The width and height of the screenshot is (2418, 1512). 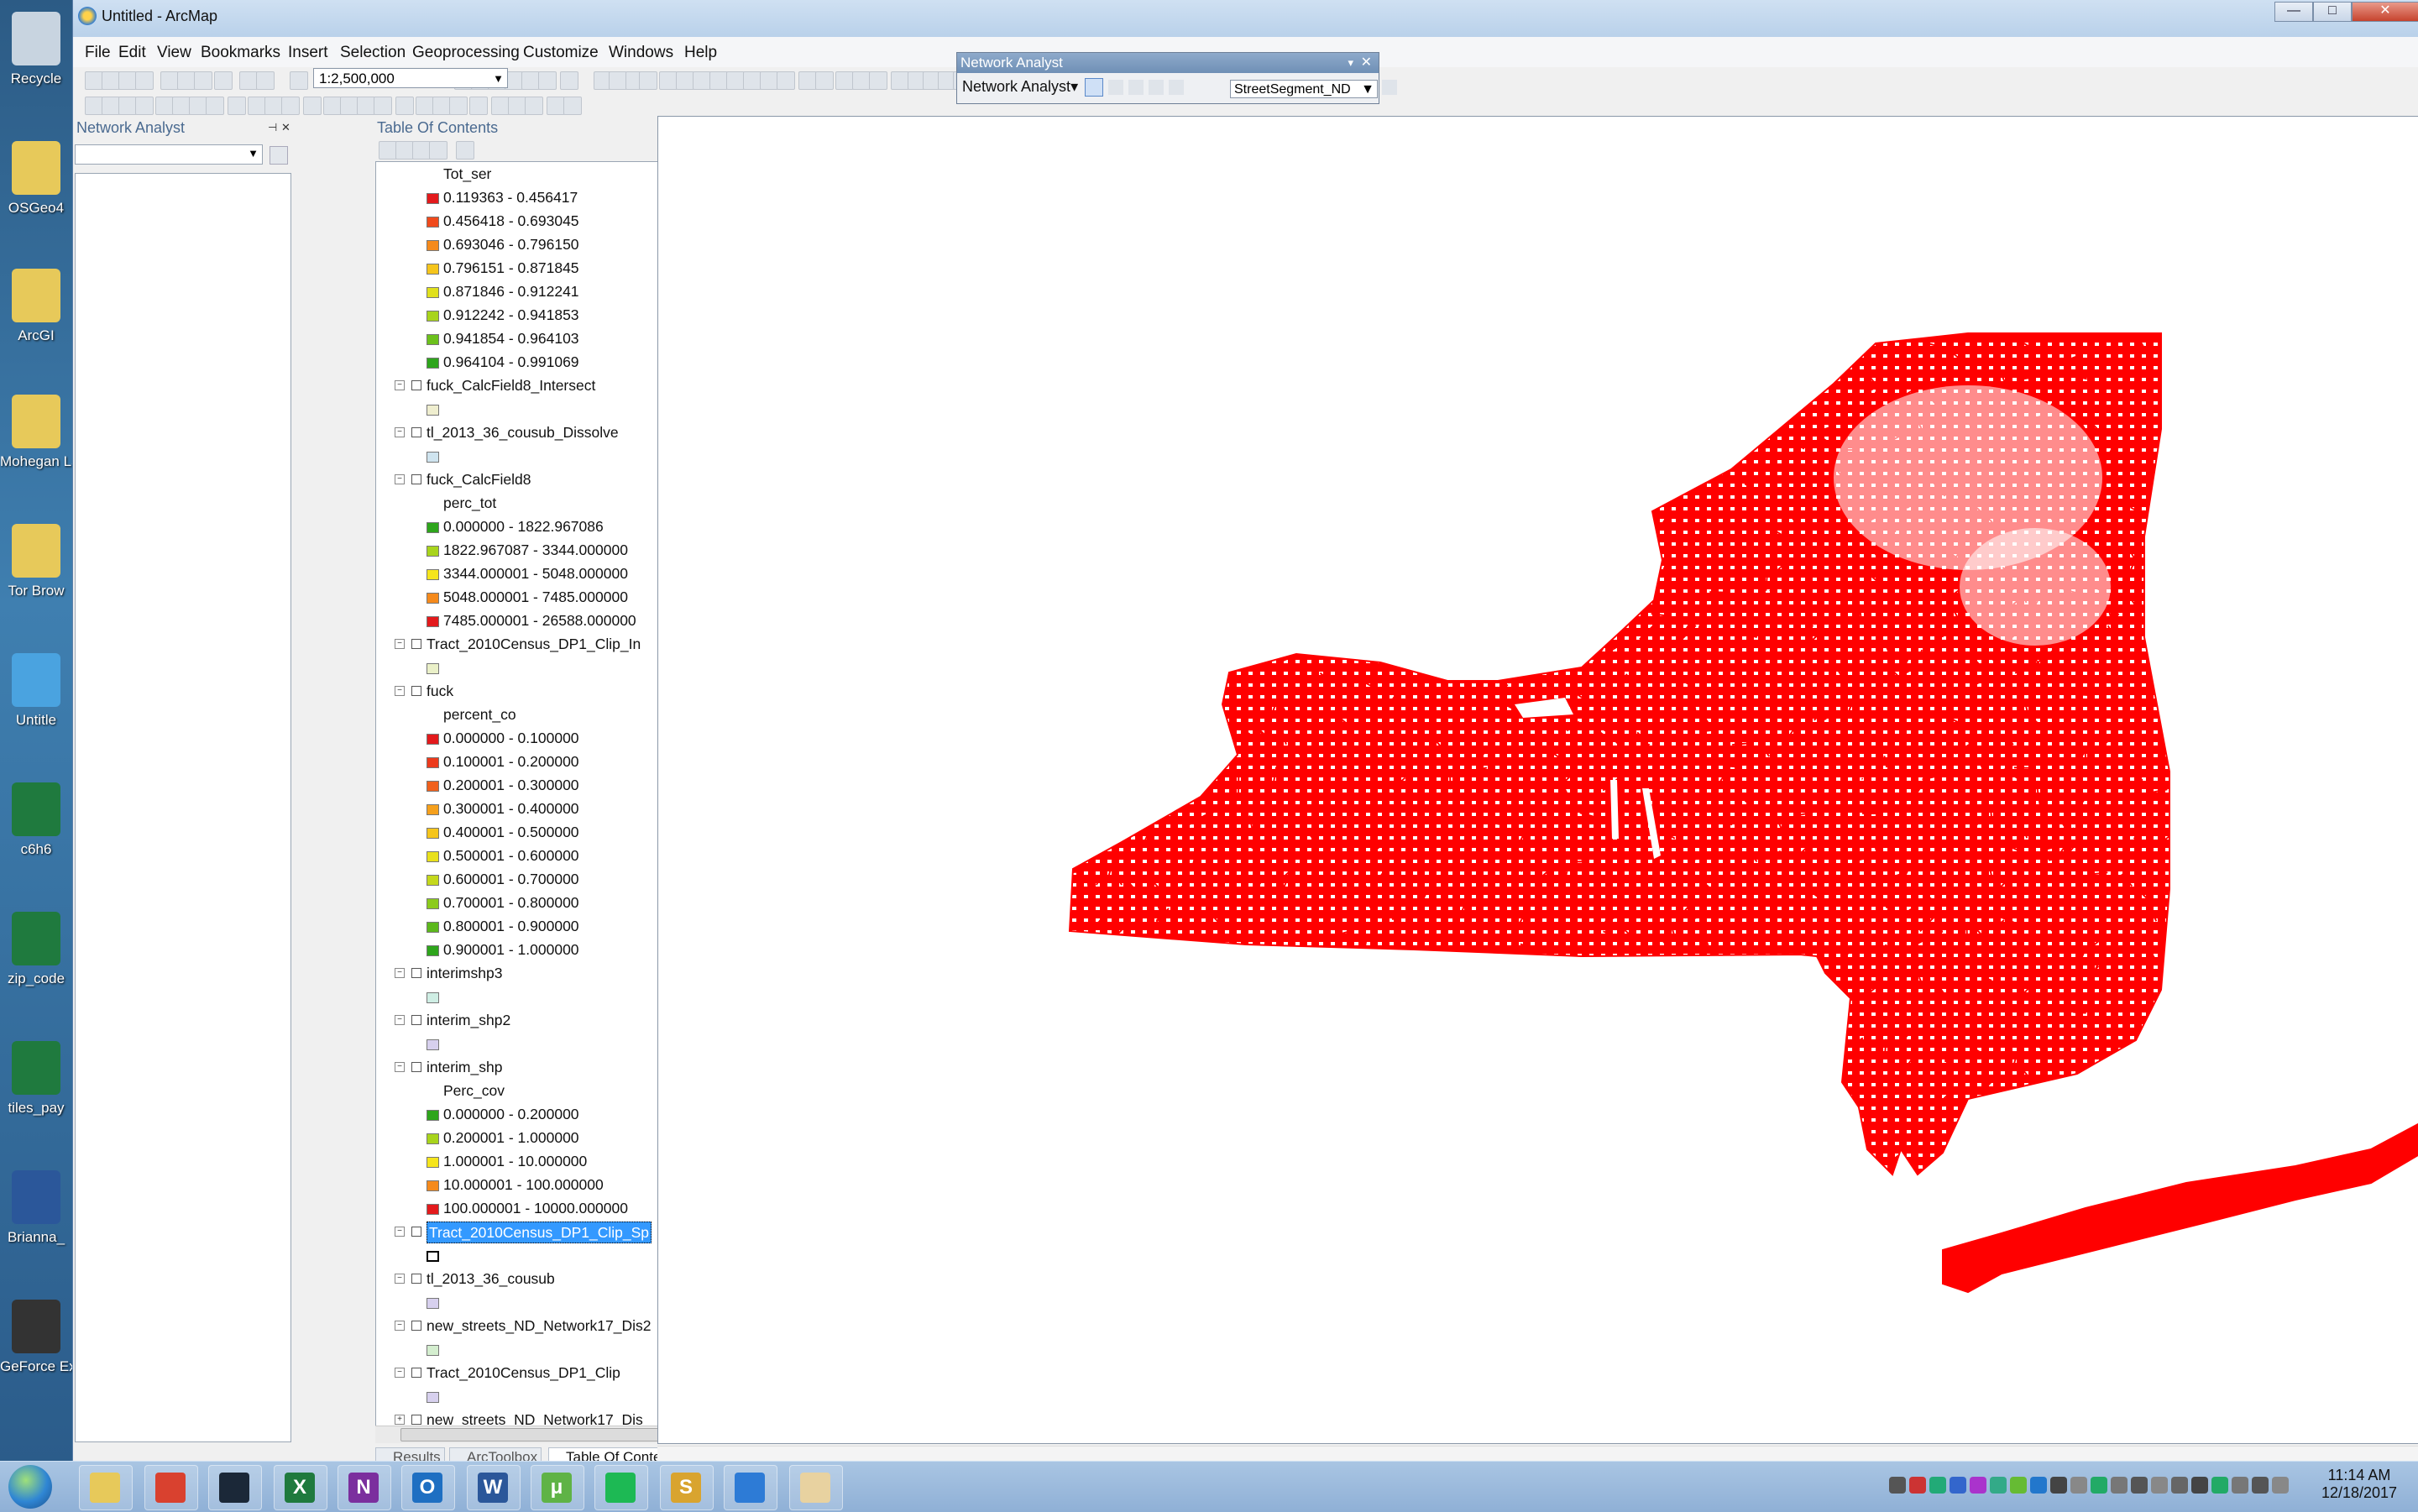 I want to click on desktop-icon: zip_code, so click(x=36, y=964).